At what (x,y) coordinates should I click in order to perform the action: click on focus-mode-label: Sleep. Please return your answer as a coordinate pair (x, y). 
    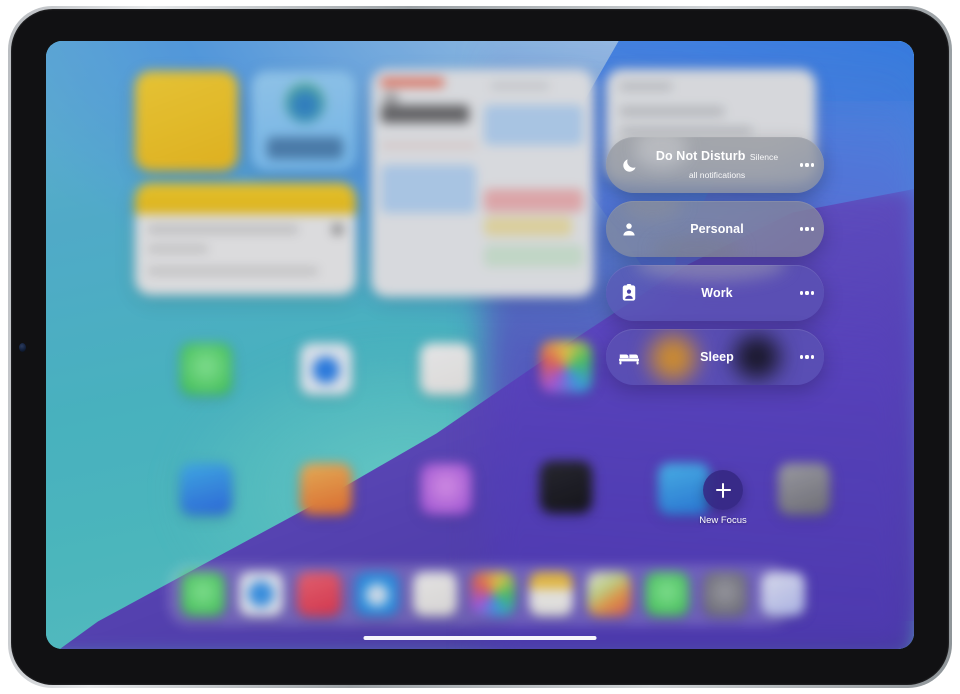
    Looking at the image, I should click on (717, 357).